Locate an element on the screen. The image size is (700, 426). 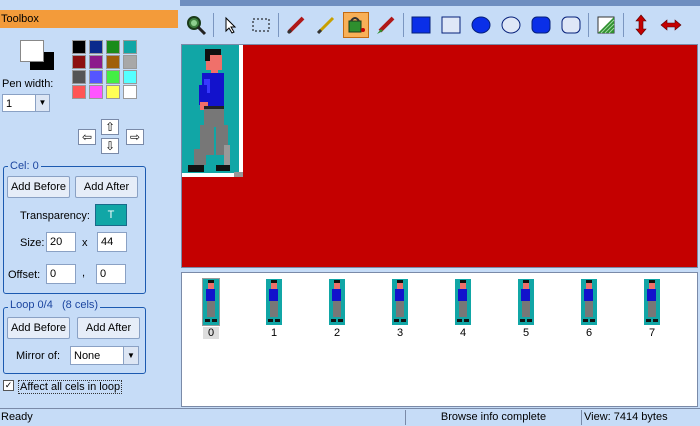
arrow-right-icon: ⇨ is located at coordinates (135, 137).